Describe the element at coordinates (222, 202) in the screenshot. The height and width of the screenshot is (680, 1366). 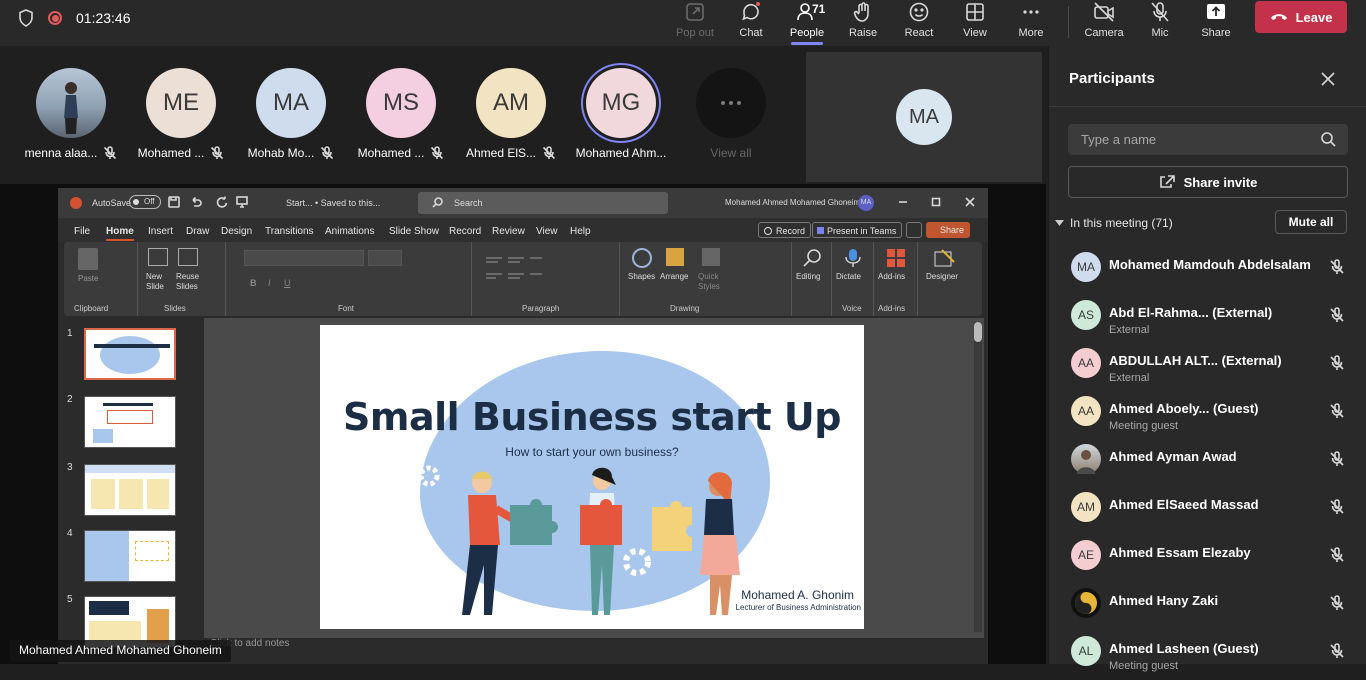
I see `redo-icon` at that location.